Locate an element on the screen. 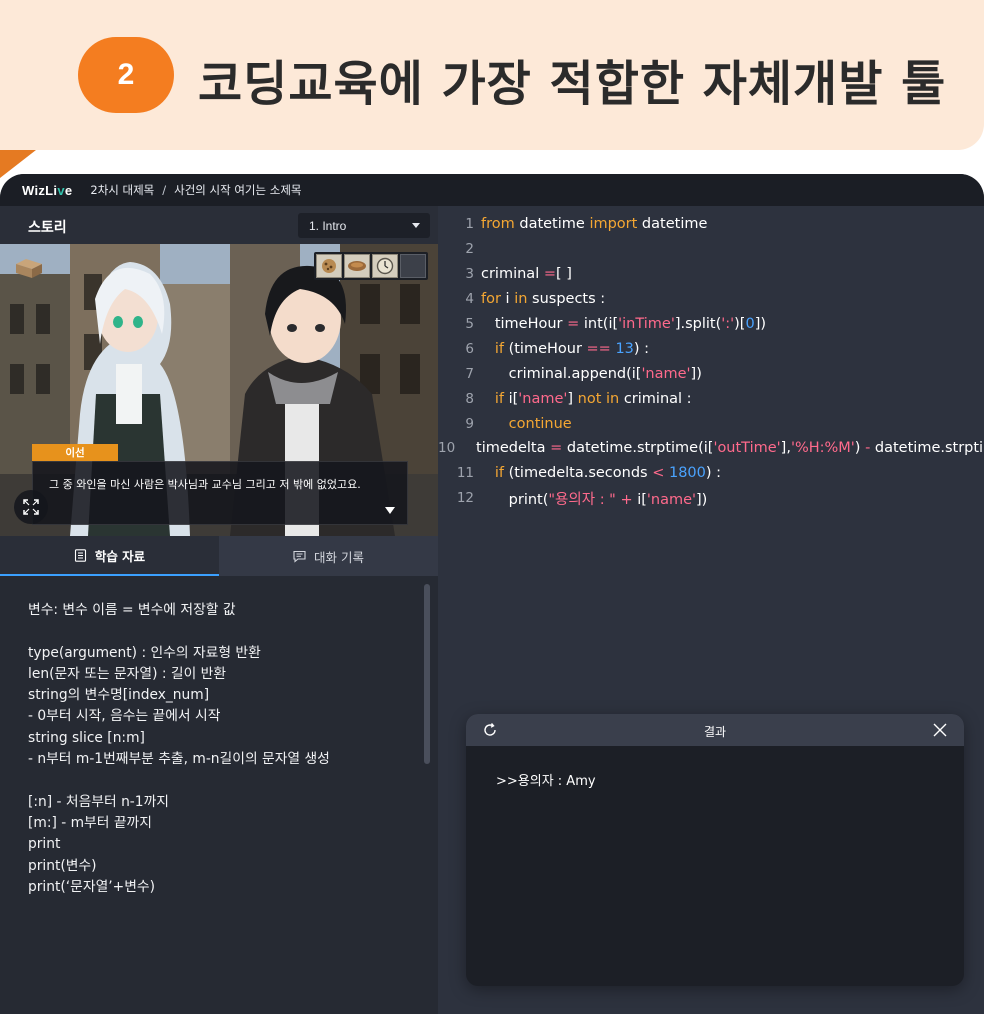  line-number: 10 is located at coordinates (447, 448).